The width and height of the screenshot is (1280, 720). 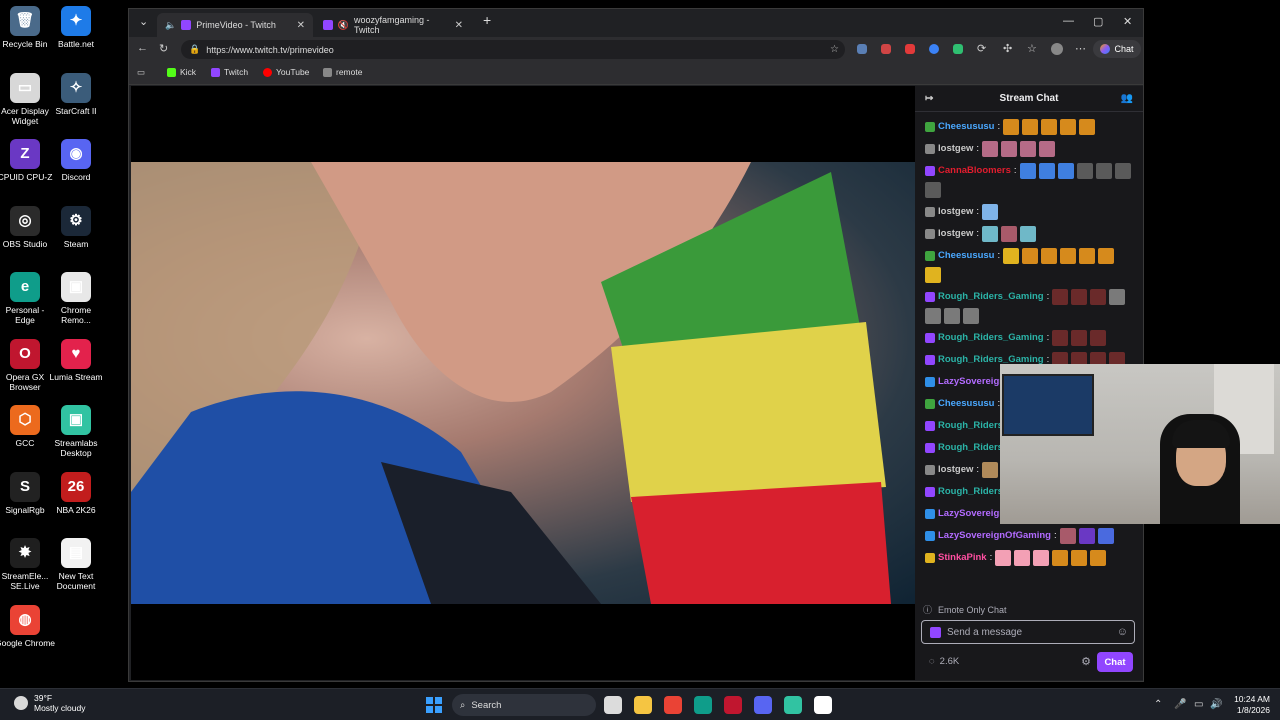 I want to click on tab-primevideo: 🔈 PrimeVideo - Twitch ✕, so click(x=235, y=25).